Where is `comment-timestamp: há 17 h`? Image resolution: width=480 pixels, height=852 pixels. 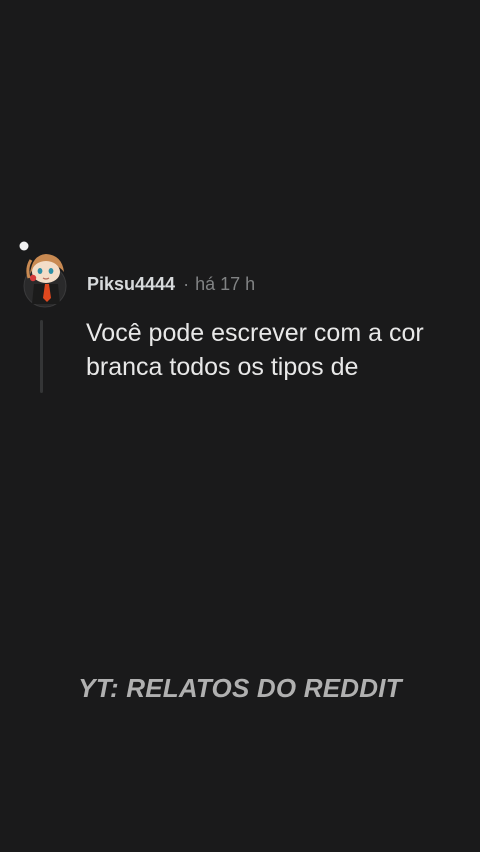
comment-timestamp: há 17 h is located at coordinates (225, 283).